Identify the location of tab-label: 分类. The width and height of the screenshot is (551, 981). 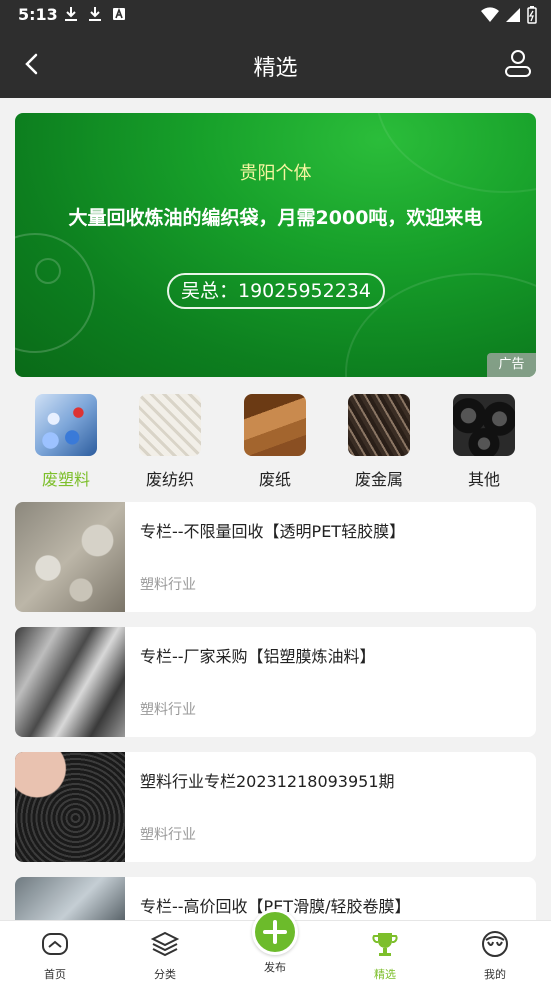
(165, 974).